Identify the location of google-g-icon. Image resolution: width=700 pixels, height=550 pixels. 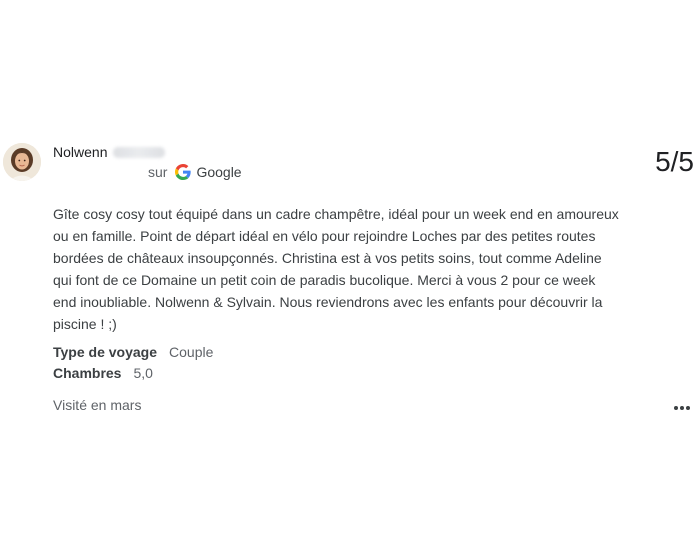
(183, 172).